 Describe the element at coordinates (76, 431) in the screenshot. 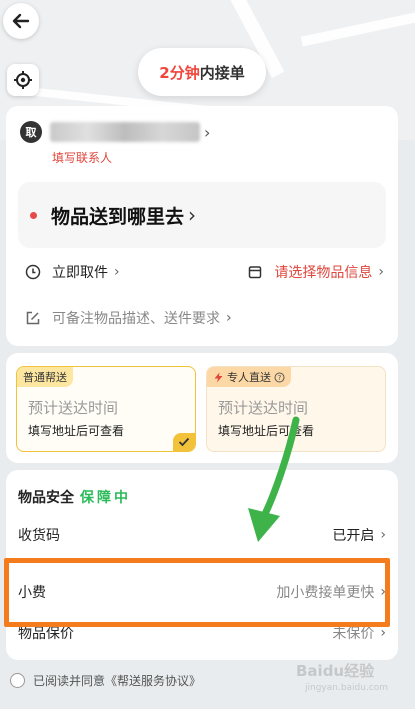

I see `service-note: 填写地址后可查看` at that location.